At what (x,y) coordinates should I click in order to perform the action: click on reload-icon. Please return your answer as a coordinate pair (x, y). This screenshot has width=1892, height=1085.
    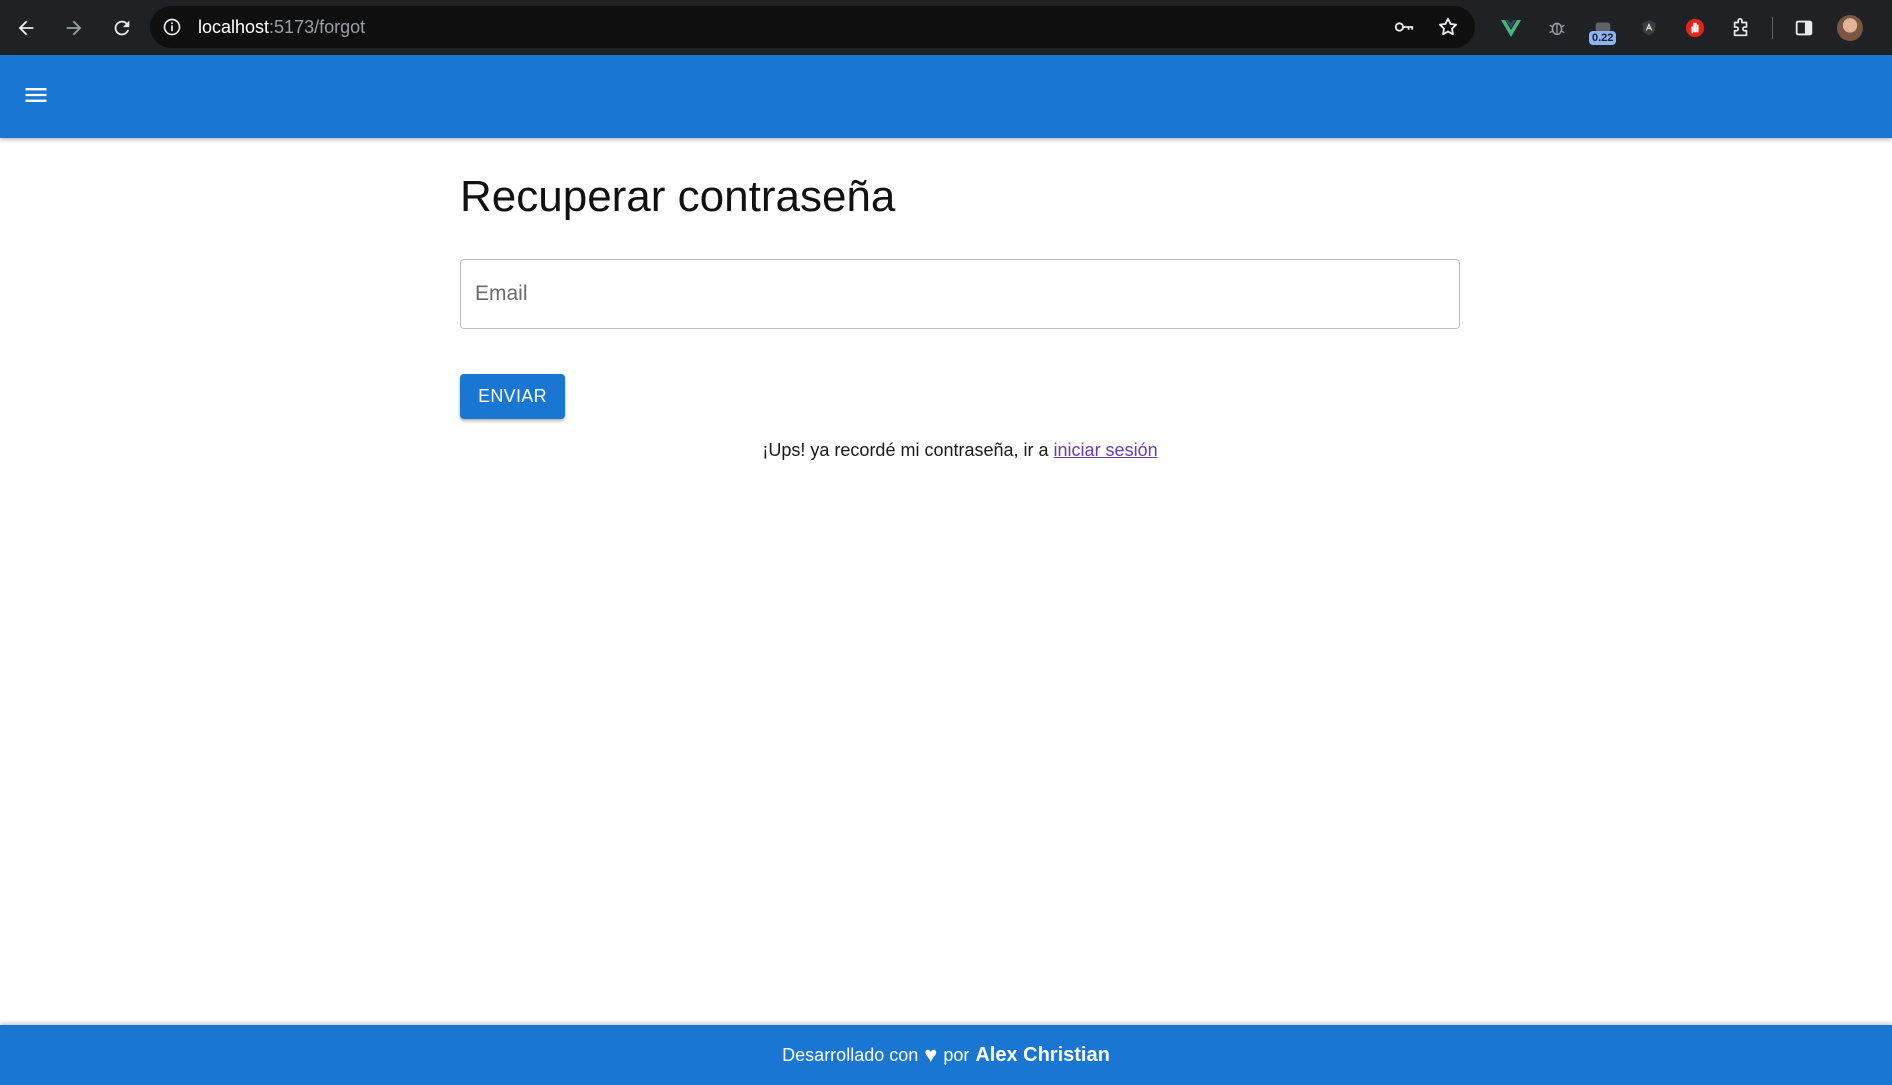
    Looking at the image, I should click on (122, 27).